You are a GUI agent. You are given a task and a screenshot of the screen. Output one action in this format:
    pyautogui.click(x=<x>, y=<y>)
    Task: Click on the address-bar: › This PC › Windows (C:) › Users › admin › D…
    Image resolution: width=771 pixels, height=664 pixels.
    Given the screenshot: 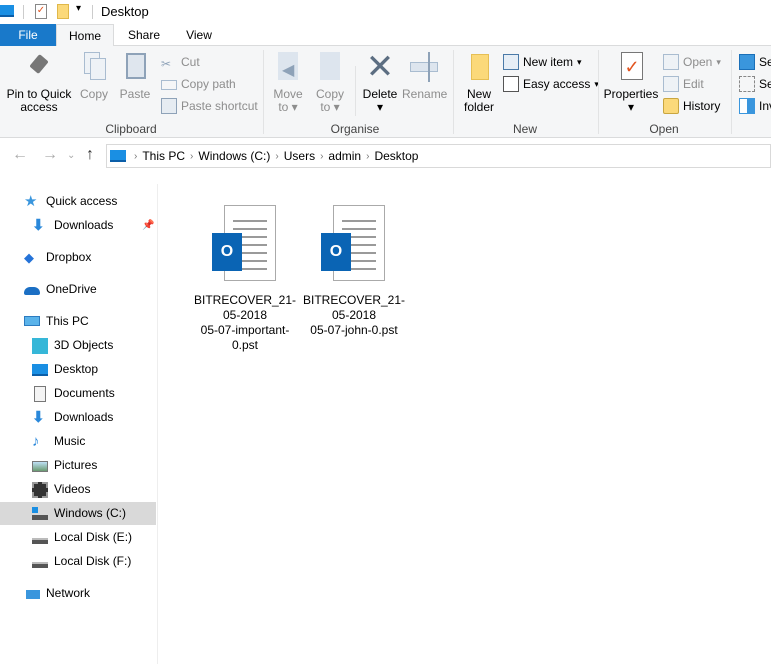 What is the action you would take?
    pyautogui.click(x=438, y=156)
    